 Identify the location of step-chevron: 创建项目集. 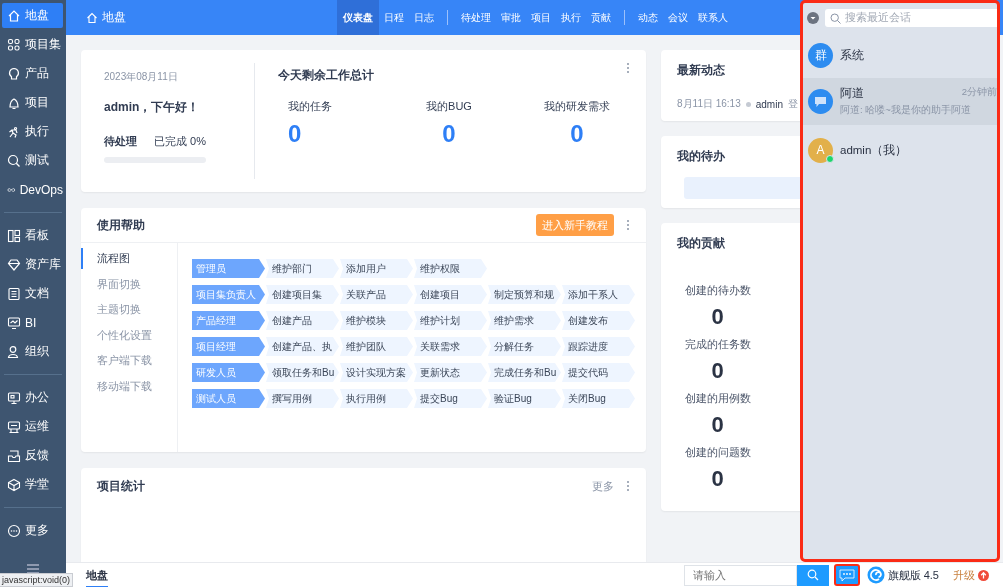
(302, 294).